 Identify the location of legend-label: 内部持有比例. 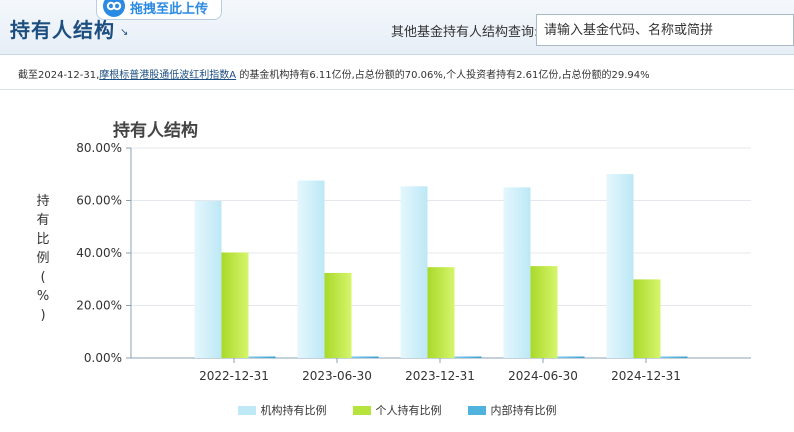
(523, 410).